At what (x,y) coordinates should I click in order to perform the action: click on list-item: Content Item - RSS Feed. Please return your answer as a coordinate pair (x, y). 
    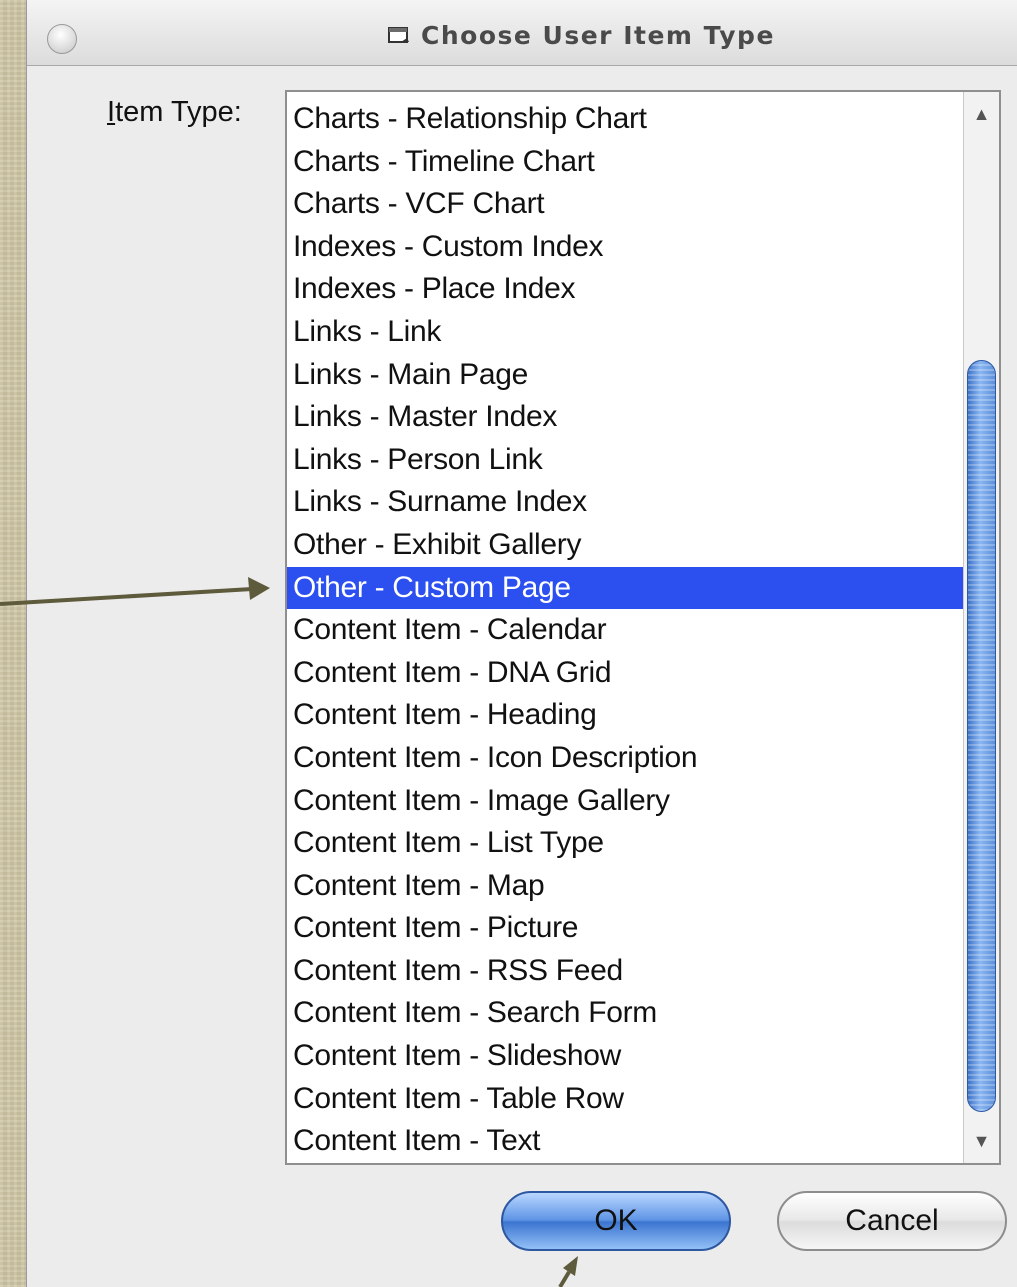
    Looking at the image, I should click on (625, 971).